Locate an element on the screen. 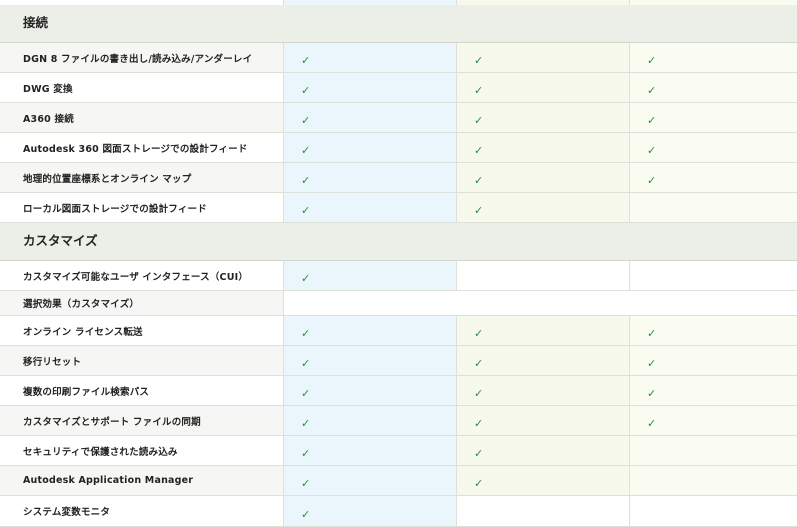 The height and width of the screenshot is (527, 797). feature-label: Autodesk 360 図面ストレージでの設計フィード is located at coordinates (142, 147).